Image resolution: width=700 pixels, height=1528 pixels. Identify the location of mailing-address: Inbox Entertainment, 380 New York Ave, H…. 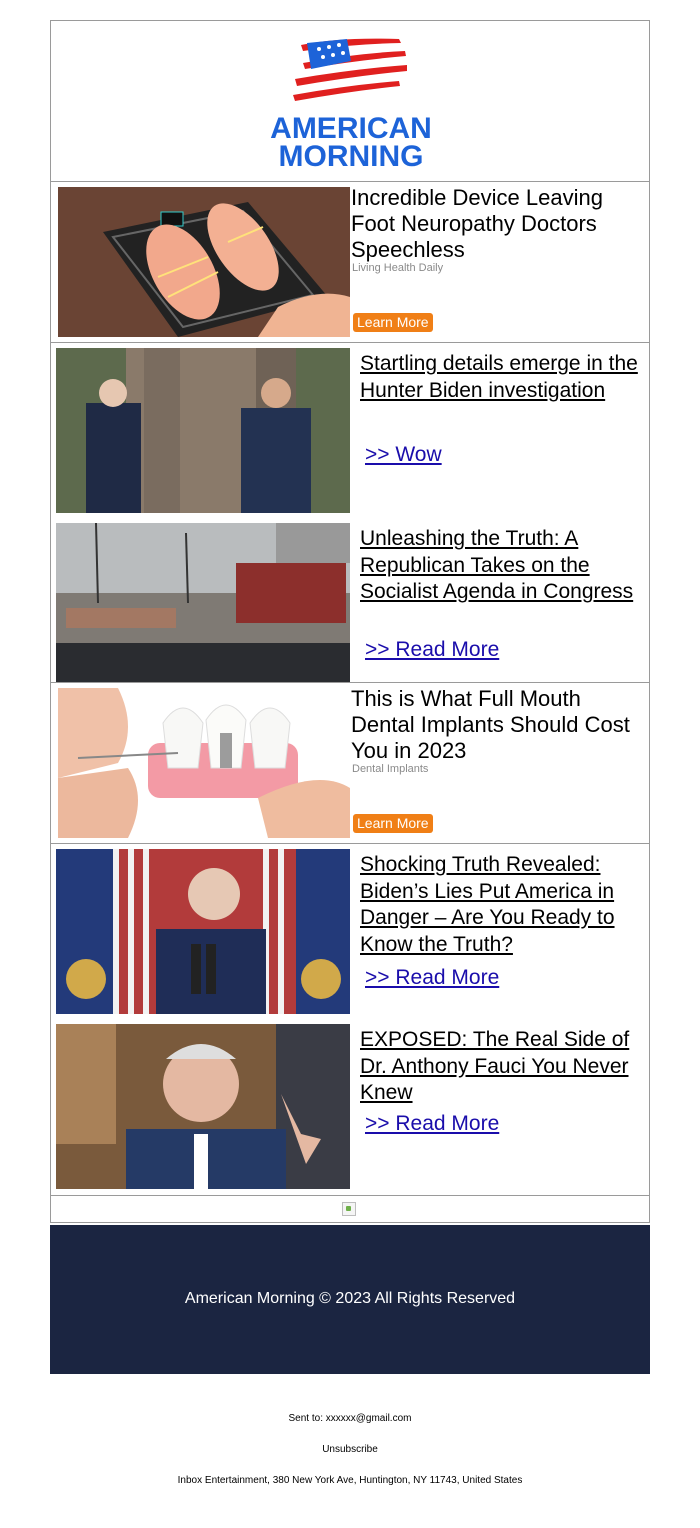
(350, 1480).